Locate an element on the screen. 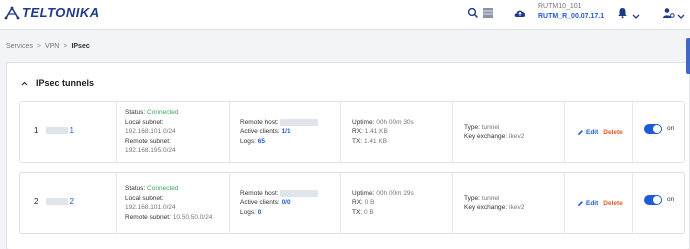 The width and height of the screenshot is (690, 249). tunnel-name-suffix: 2 is located at coordinates (71, 201).